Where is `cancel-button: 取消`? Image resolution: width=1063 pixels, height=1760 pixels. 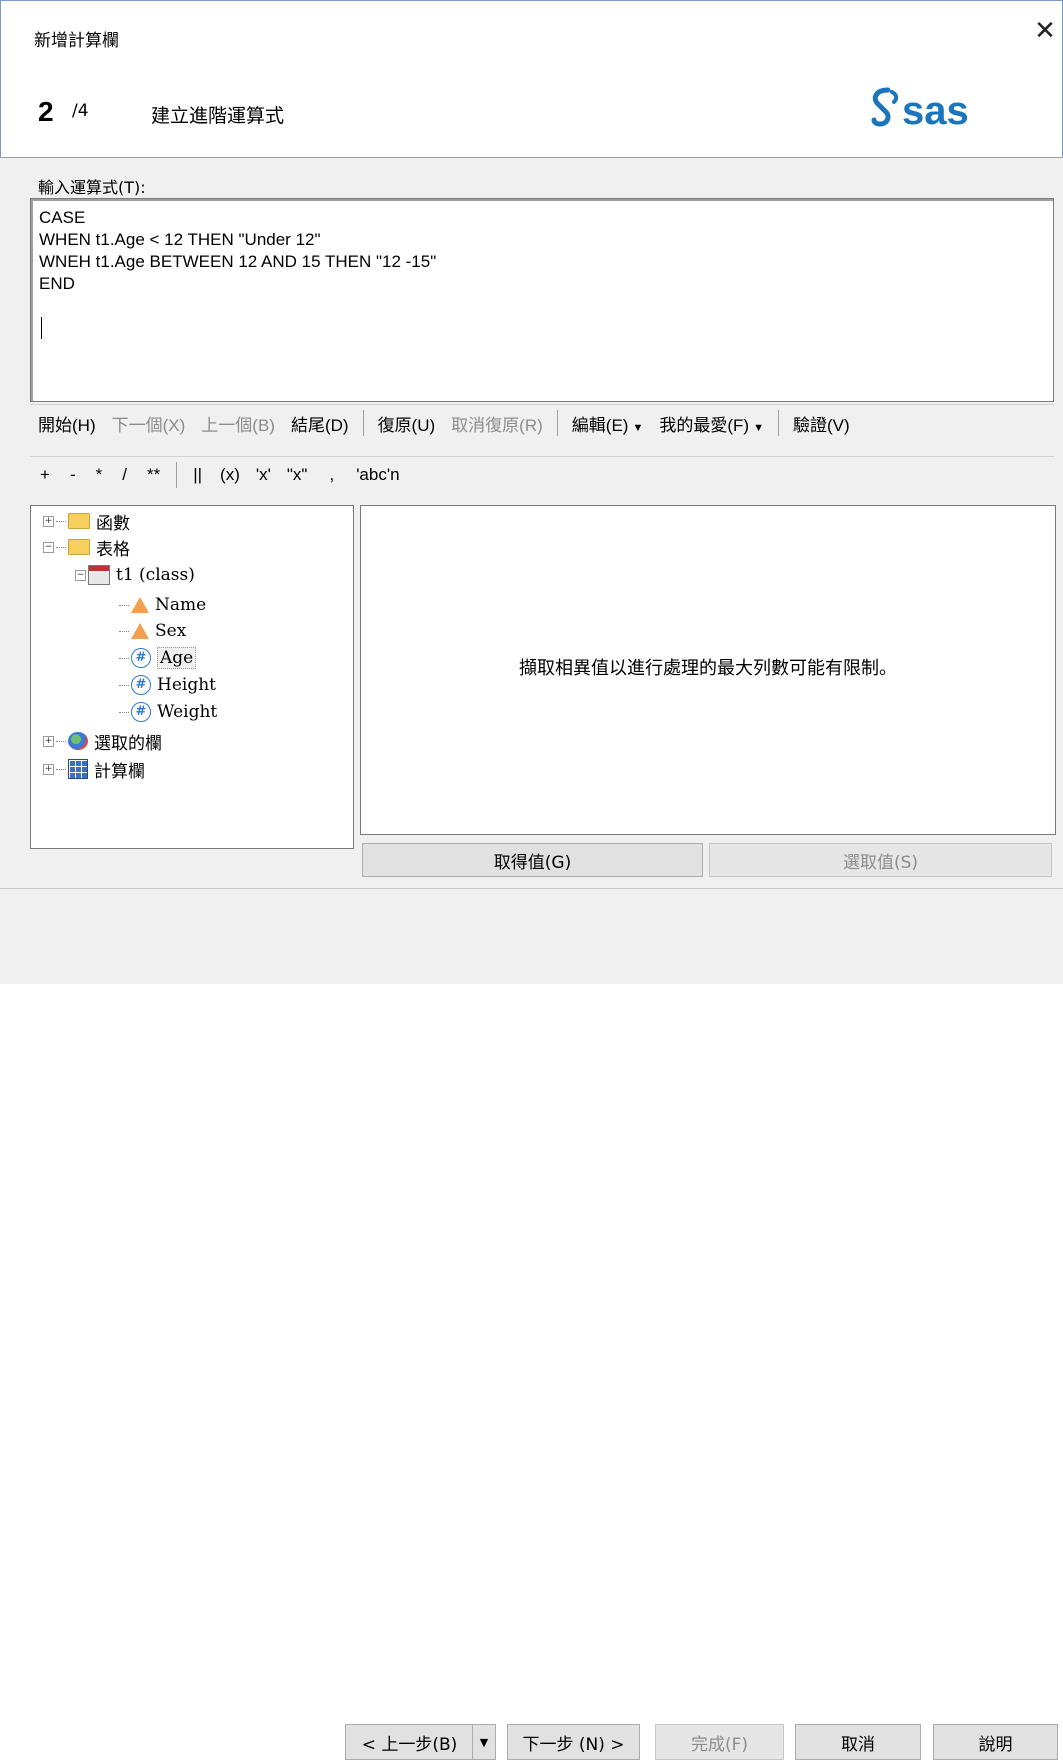 cancel-button: 取消 is located at coordinates (858, 1742).